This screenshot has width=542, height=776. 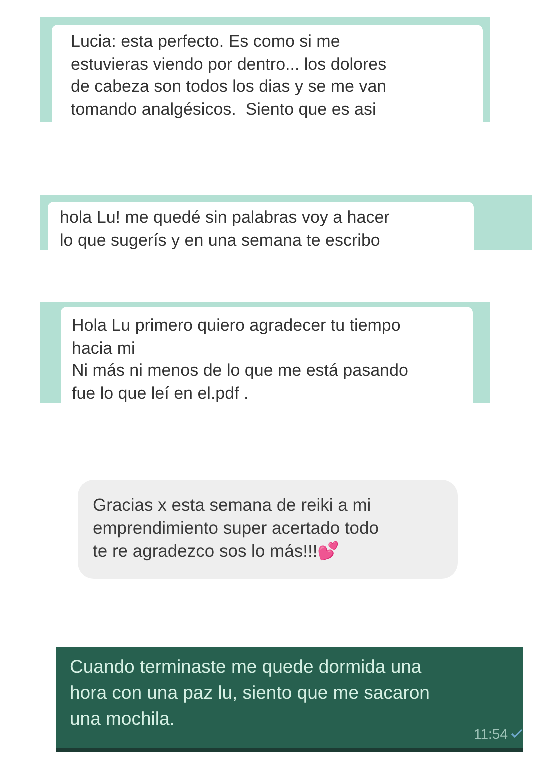 What do you see at coordinates (229, 75) in the screenshot?
I see `message-text: Lucia: esta perfecto. Es como si me estuvieras viendo por dentro... los dolores de cabeza son todos los dias y se me van tomando analgésicos. Siento que es asi` at bounding box center [229, 75].